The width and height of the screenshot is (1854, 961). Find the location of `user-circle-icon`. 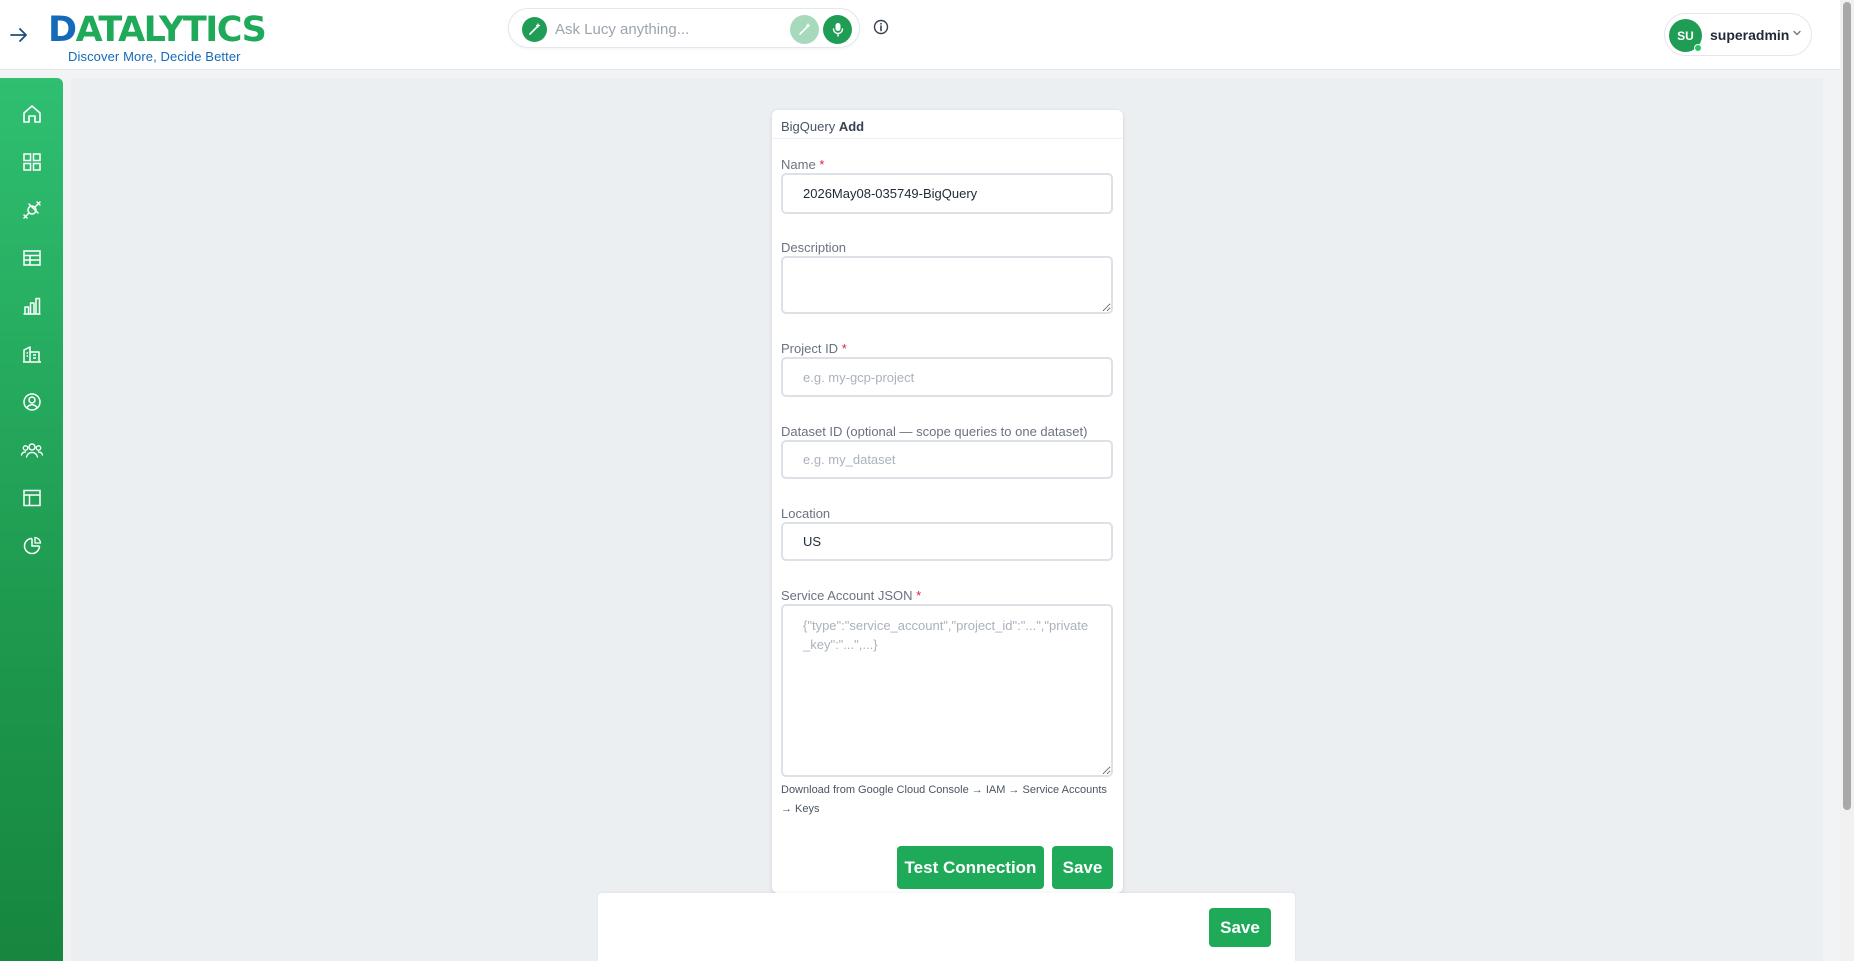

user-circle-icon is located at coordinates (32, 402).